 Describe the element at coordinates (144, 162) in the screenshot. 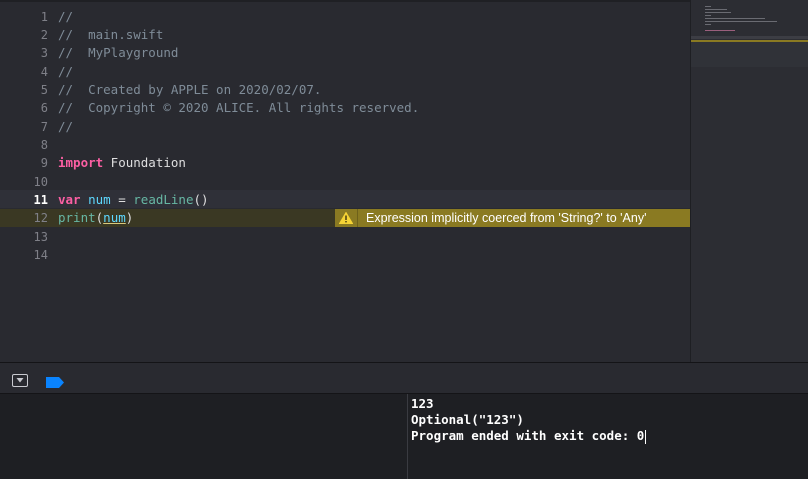

I see `module-name: Foundation` at that location.